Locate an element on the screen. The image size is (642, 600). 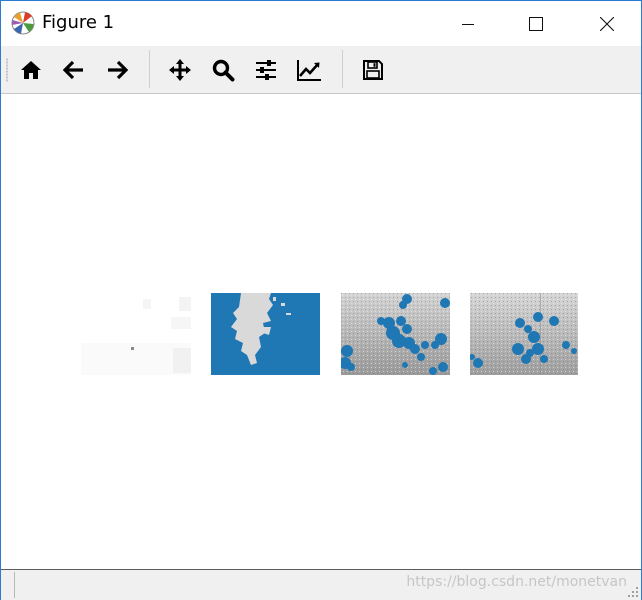
save-button is located at coordinates (373, 70).